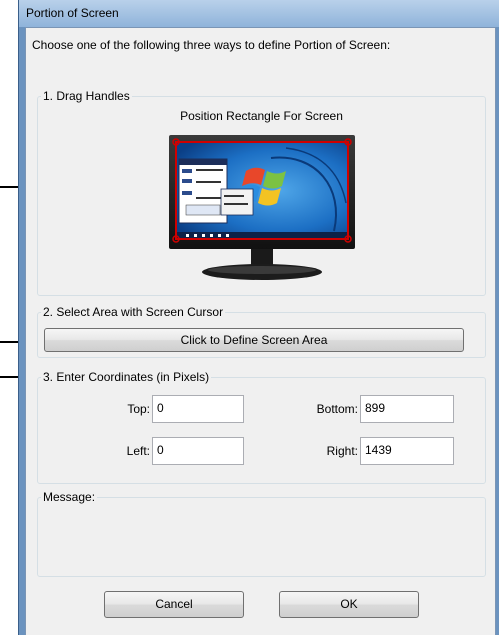 The image size is (499, 635). Describe the element at coordinates (407, 409) in the screenshot. I see `bottom-field: 899` at that location.